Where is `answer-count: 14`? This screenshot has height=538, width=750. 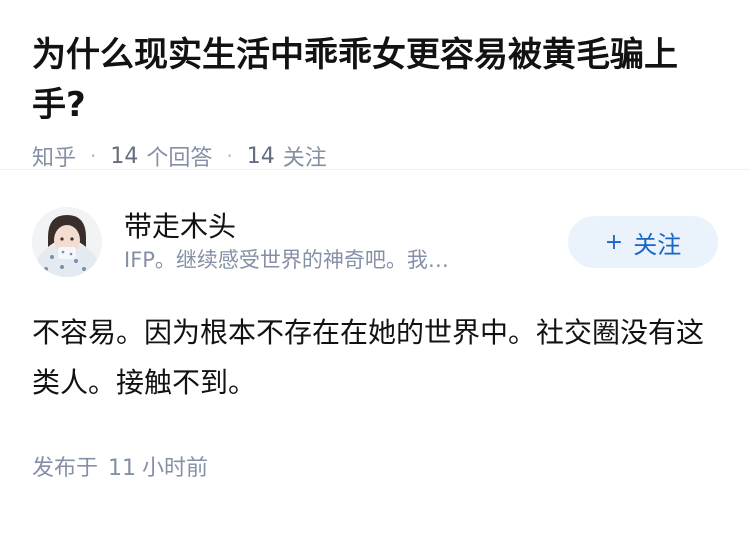
answer-count: 14 is located at coordinates (124, 156).